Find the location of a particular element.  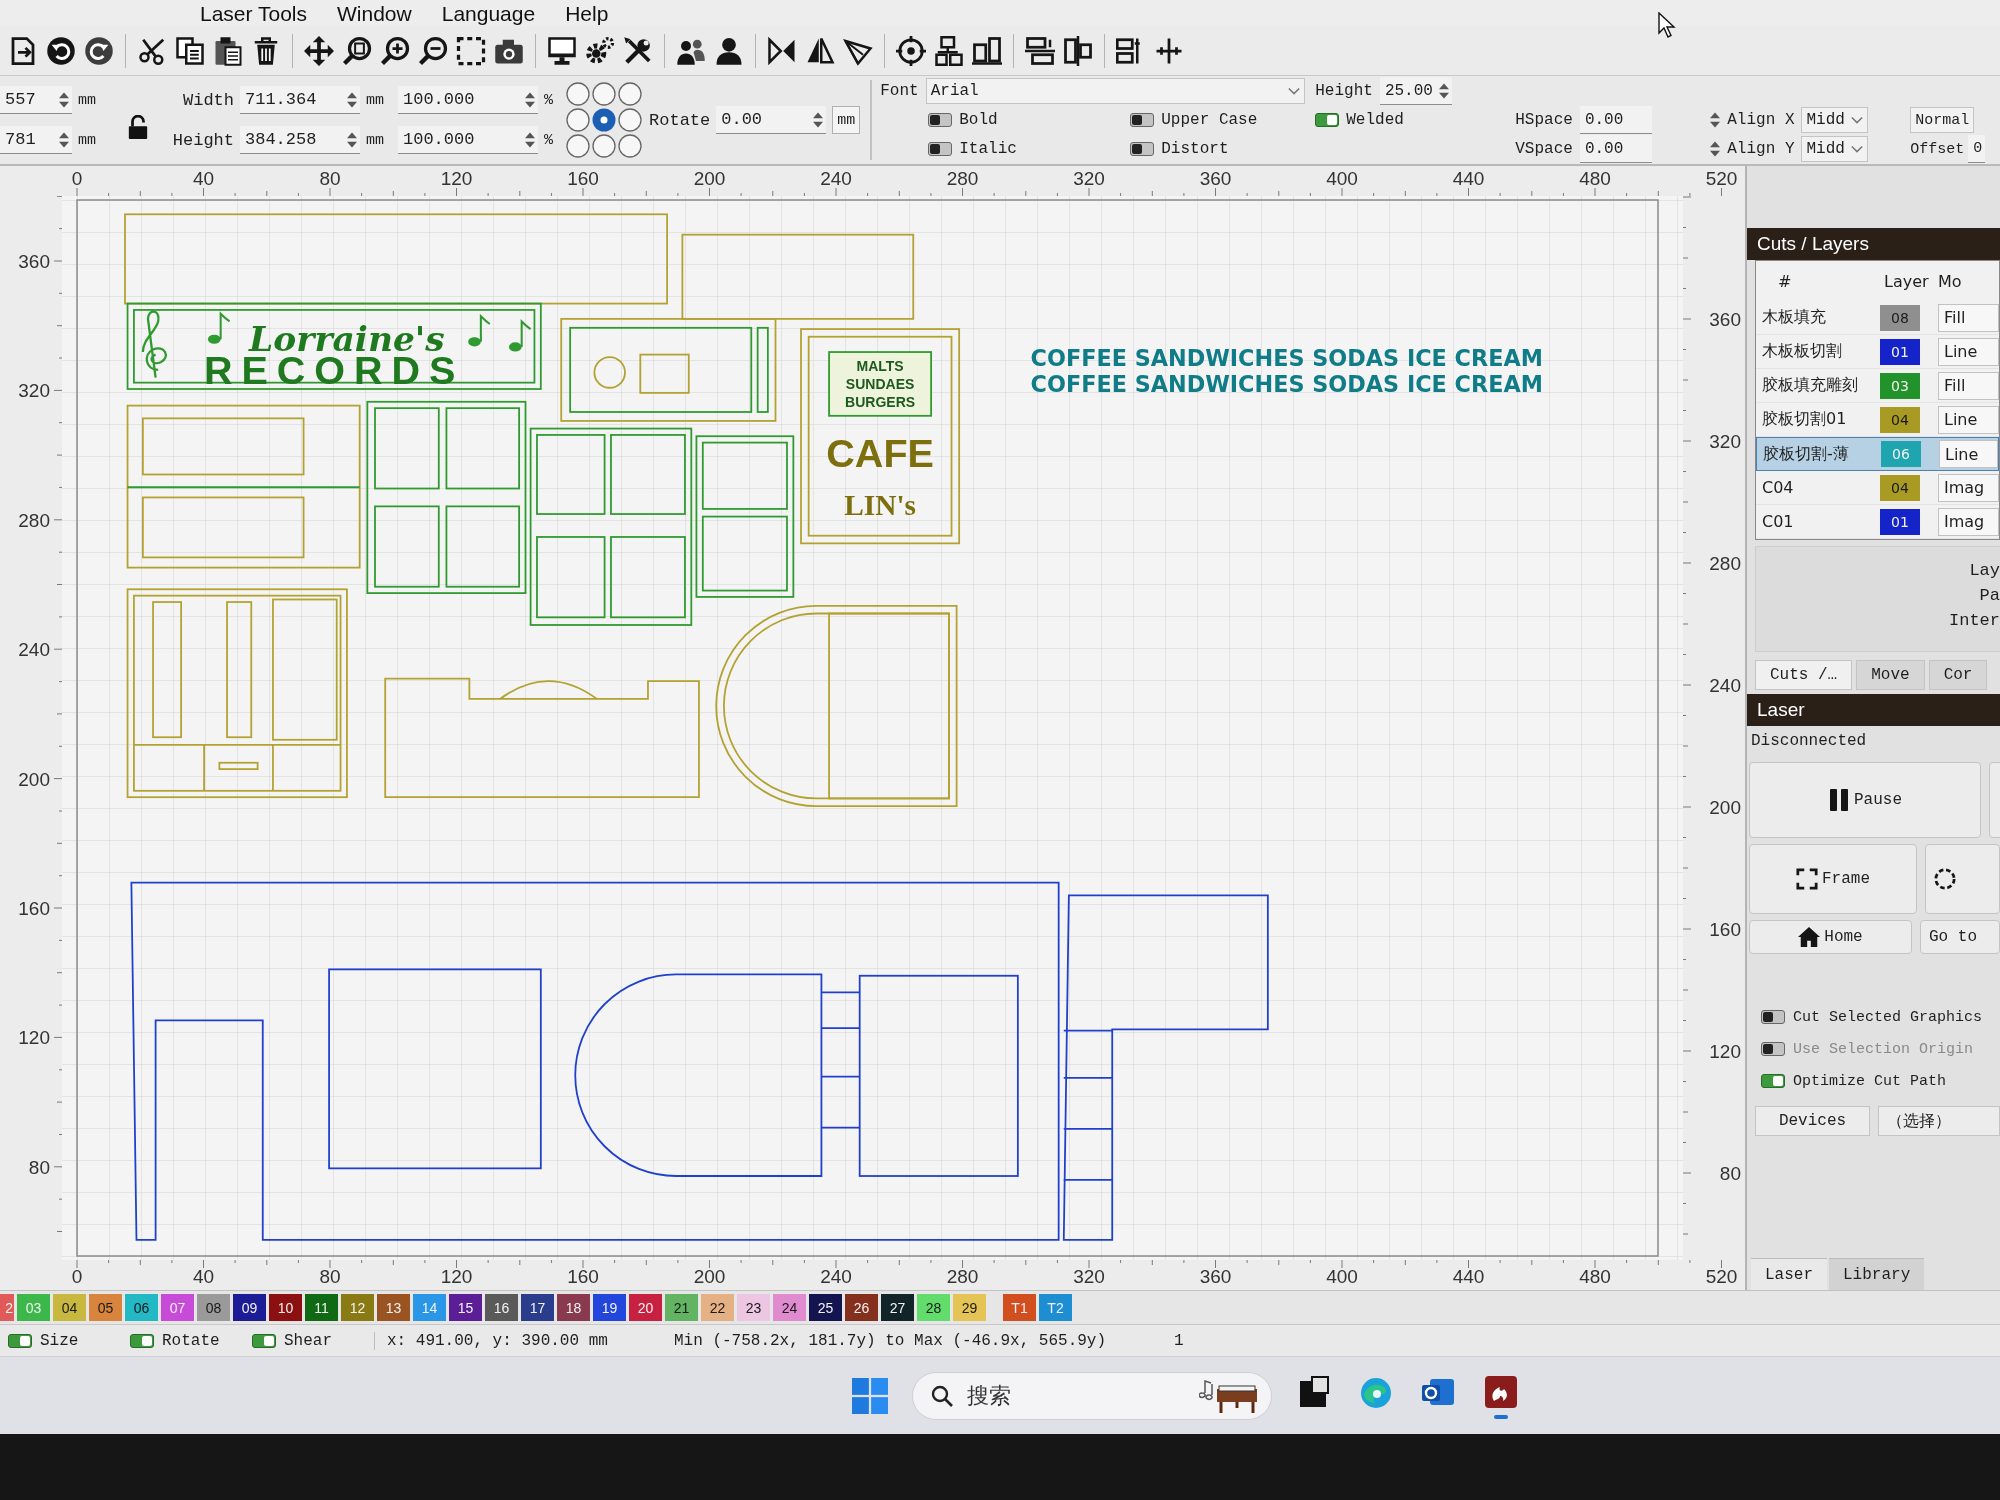

panel-button: Go to is located at coordinates (1960, 937).